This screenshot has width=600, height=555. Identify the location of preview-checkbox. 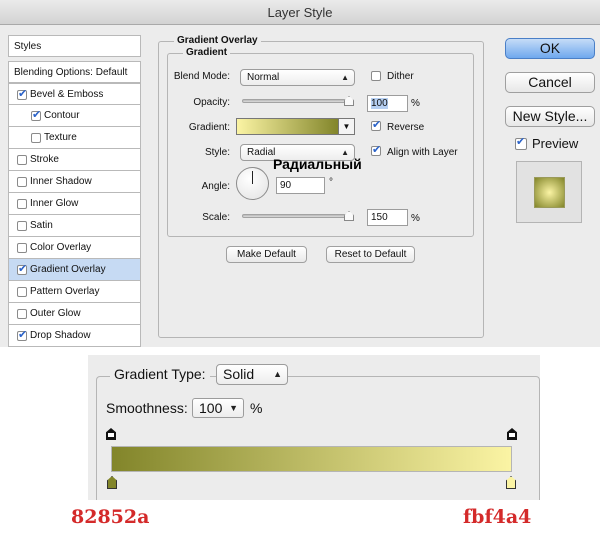
(521, 142).